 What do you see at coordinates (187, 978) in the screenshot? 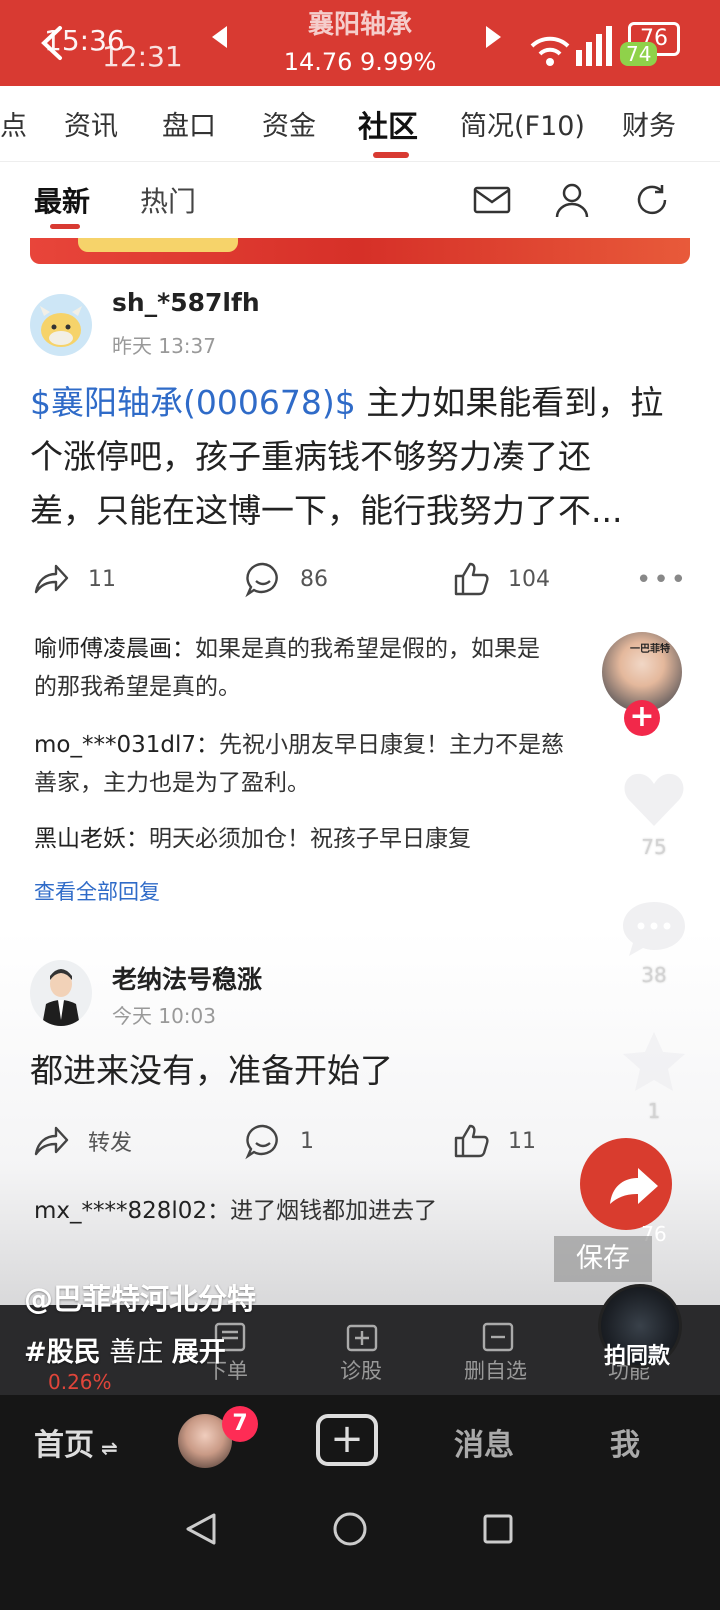
I see `post-author: 老纳法号稳涨` at bounding box center [187, 978].